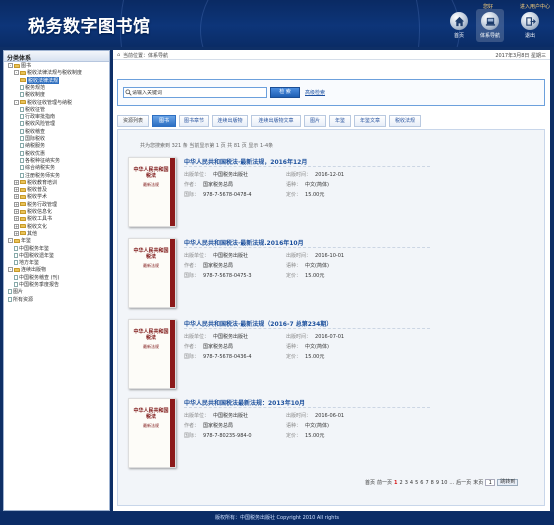 Image resolution: width=554 pixels, height=525 pixels. I want to click on sidebar-item: 地方年鉴, so click(26, 262).